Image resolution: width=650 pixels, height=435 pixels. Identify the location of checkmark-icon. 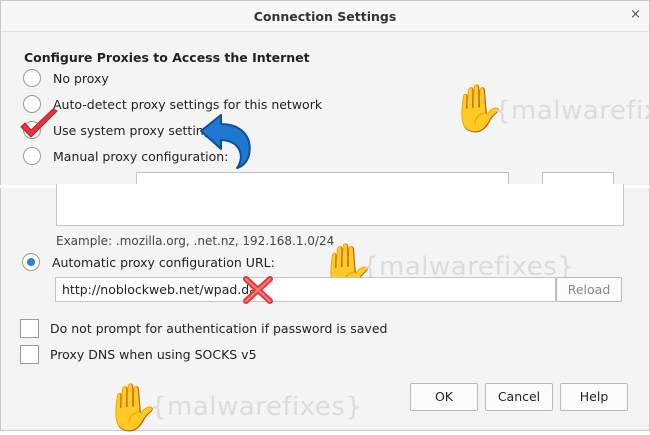
(39, 123).